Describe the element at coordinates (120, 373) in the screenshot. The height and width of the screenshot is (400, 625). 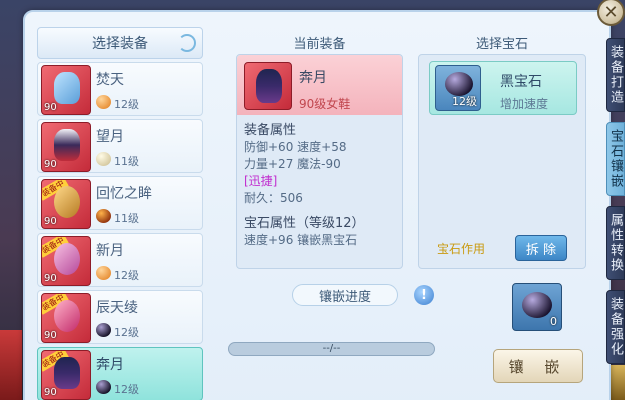
I see `list-item-benyue: 装备中 90 奔月 12级` at that location.